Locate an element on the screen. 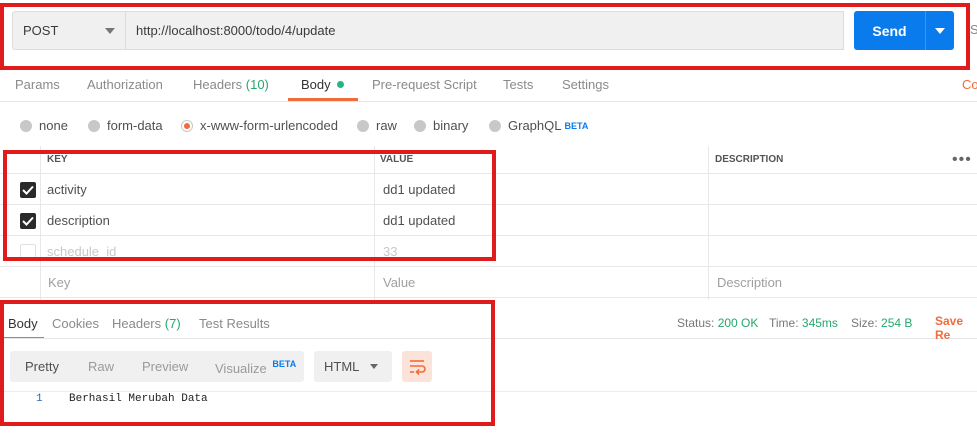 This screenshot has width=977, height=441. beta-badge: BETA is located at coordinates (576, 125).